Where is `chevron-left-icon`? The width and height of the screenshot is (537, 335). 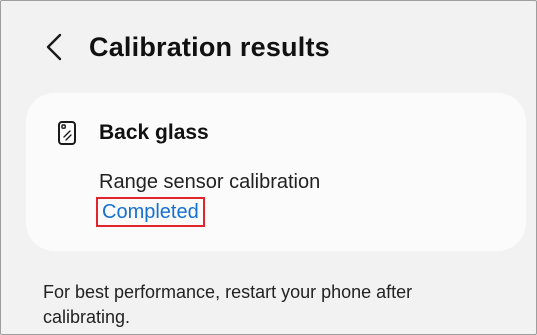
chevron-left-icon is located at coordinates (54, 47).